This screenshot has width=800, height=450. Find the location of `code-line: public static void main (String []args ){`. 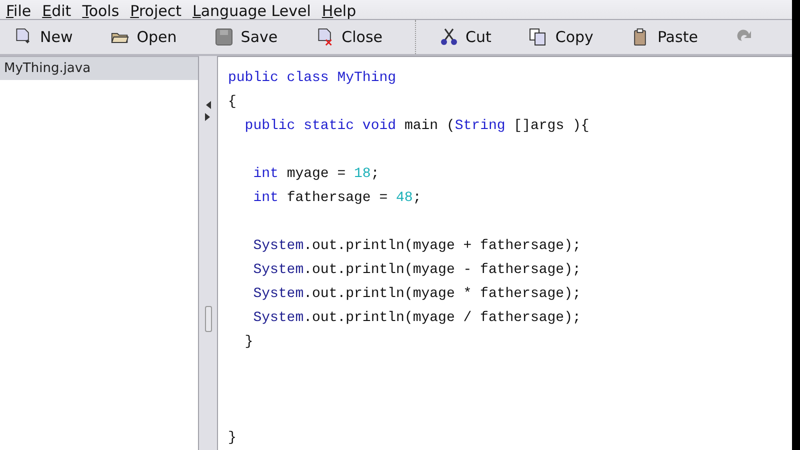

code-line: public static void main (String []args ){ is located at coordinates (417, 126).